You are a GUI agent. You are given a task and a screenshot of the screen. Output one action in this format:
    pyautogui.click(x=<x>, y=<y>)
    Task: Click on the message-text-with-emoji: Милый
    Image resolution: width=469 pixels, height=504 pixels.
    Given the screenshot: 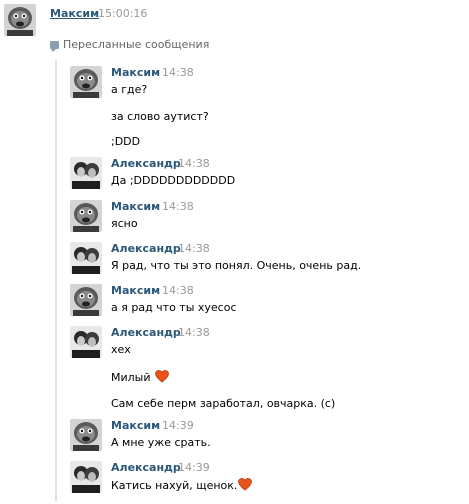 What is the action you would take?
    pyautogui.click(x=140, y=377)
    